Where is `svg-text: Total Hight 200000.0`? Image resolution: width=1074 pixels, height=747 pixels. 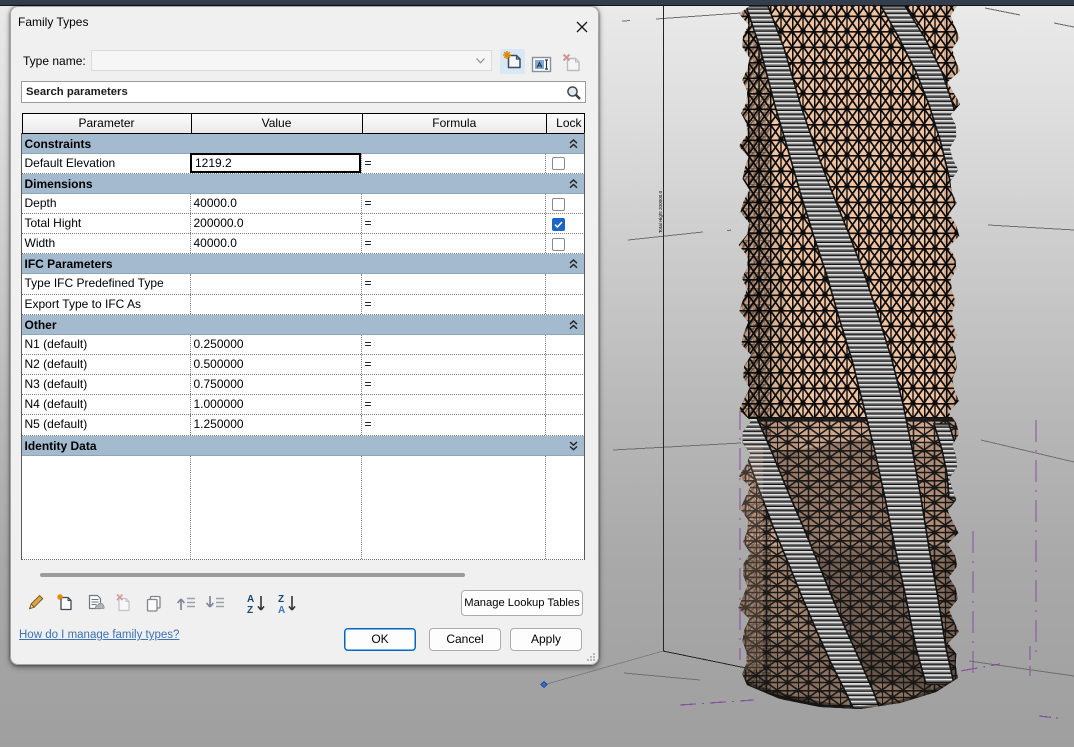 svg-text: Total Hight 200000.0 is located at coordinates (660, 211).